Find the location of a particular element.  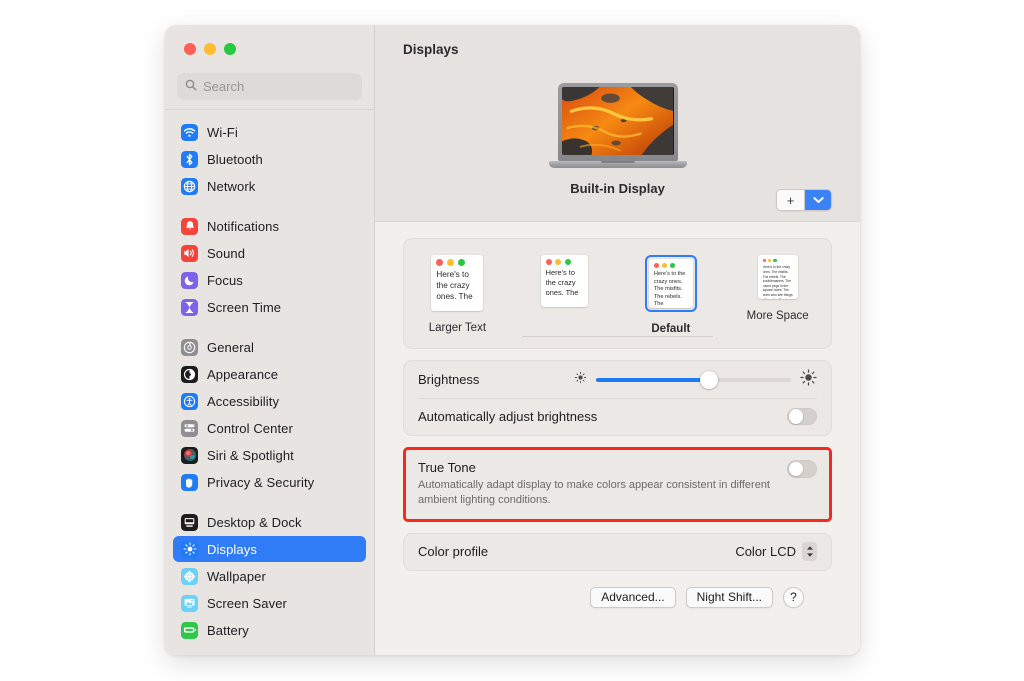

sidebar-group-1: Notifications Sound Focus Screen Time is located at coordinates (269, 266).